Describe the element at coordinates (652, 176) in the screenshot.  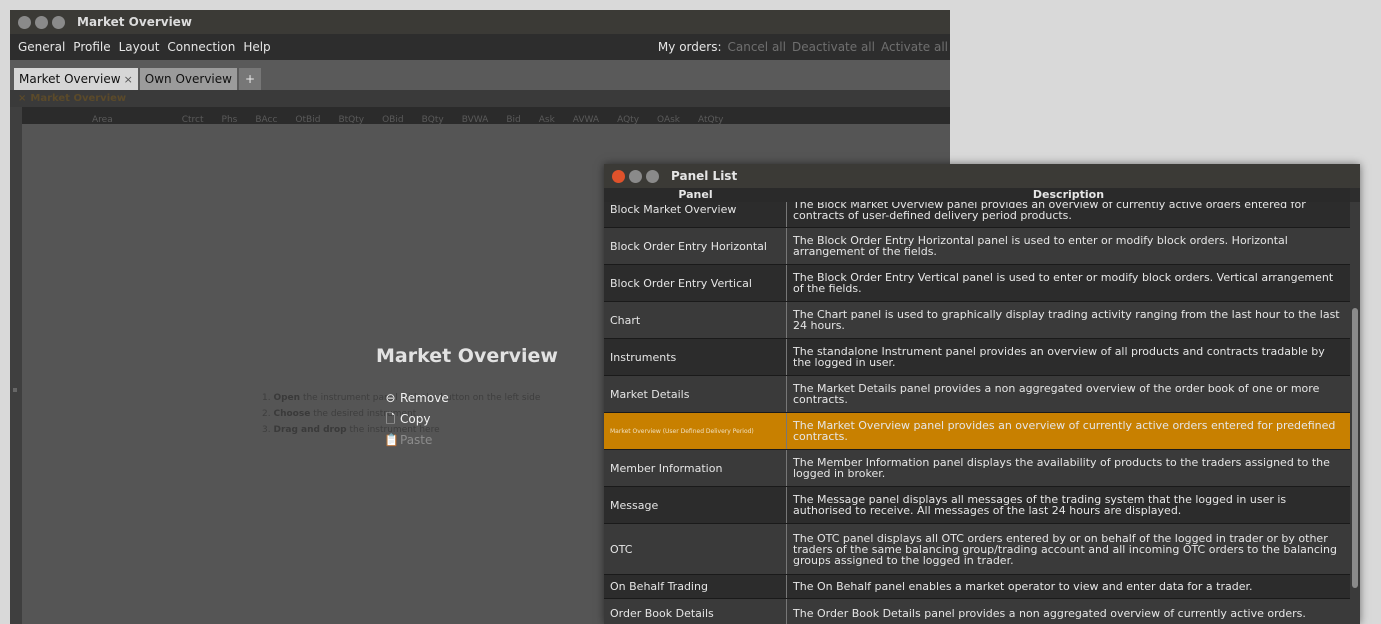
I see `dialog-maximize-icon` at that location.